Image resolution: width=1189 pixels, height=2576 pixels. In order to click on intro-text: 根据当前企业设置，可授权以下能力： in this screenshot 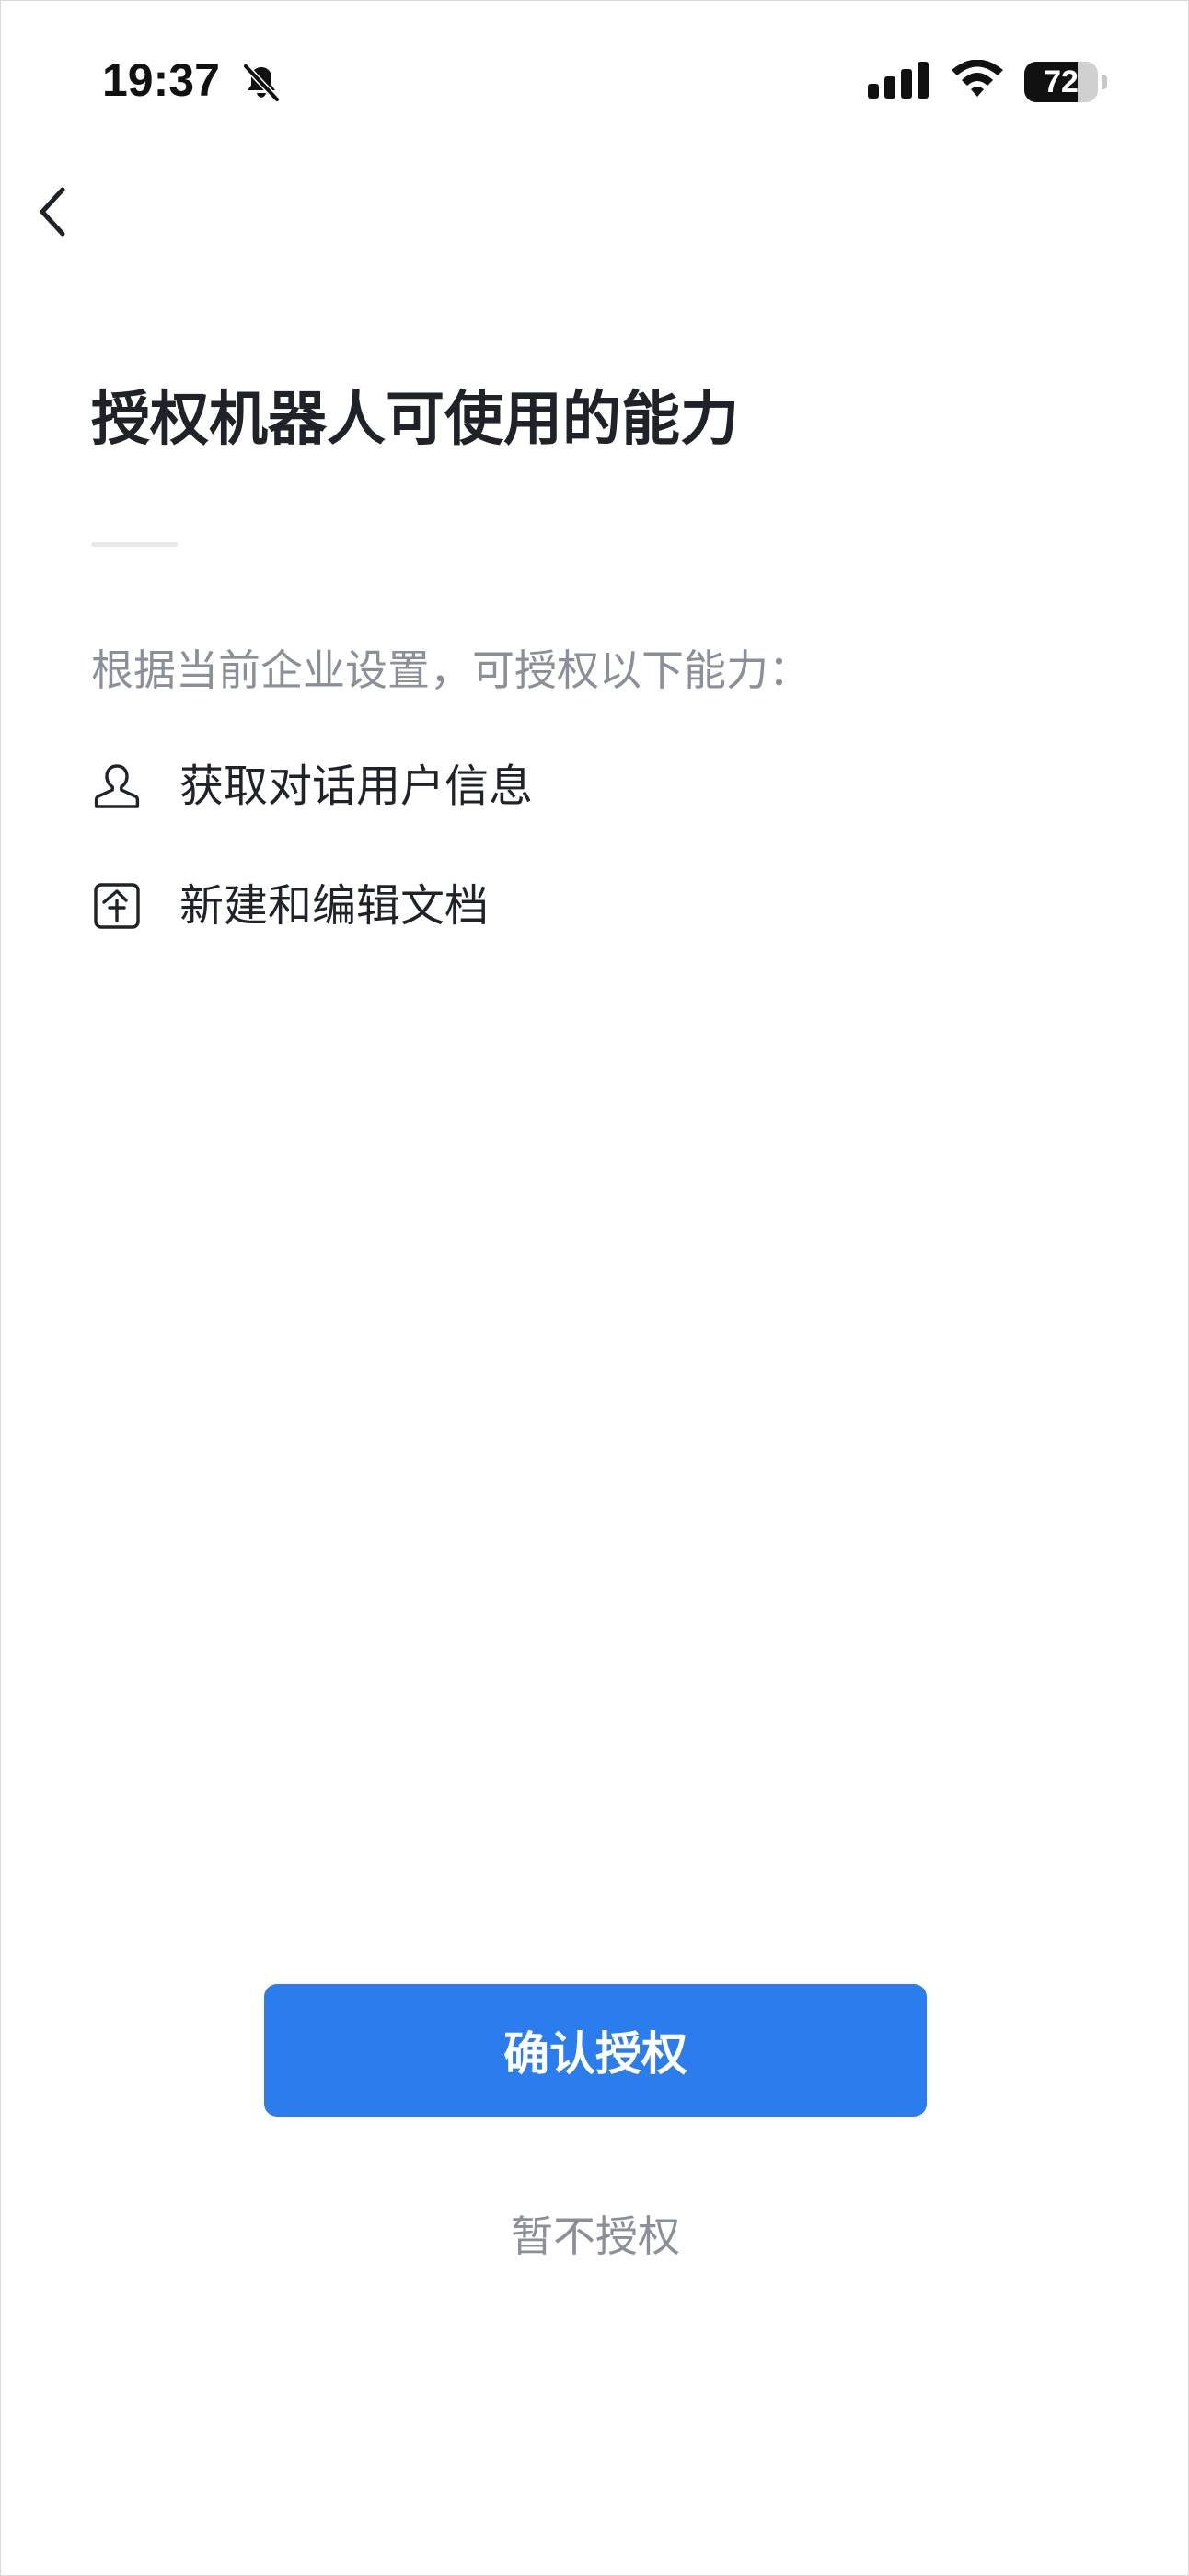, I will do `click(451, 670)`.